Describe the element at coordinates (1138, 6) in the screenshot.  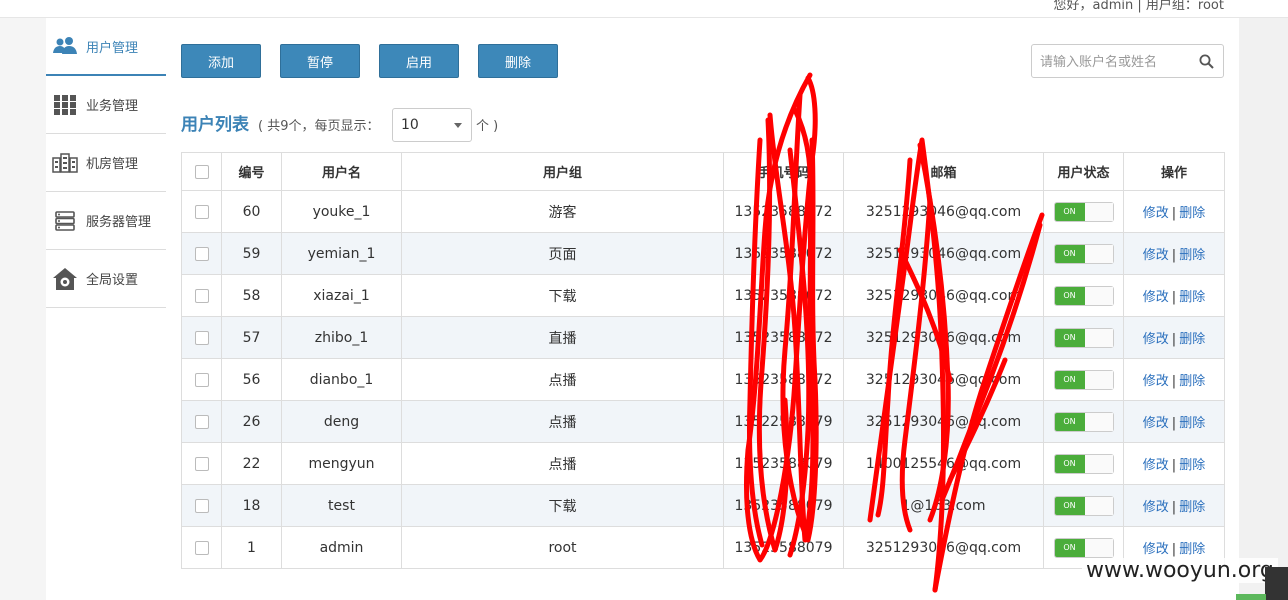
I see `user-greeting: 您好，admin | 用户组：root` at that location.